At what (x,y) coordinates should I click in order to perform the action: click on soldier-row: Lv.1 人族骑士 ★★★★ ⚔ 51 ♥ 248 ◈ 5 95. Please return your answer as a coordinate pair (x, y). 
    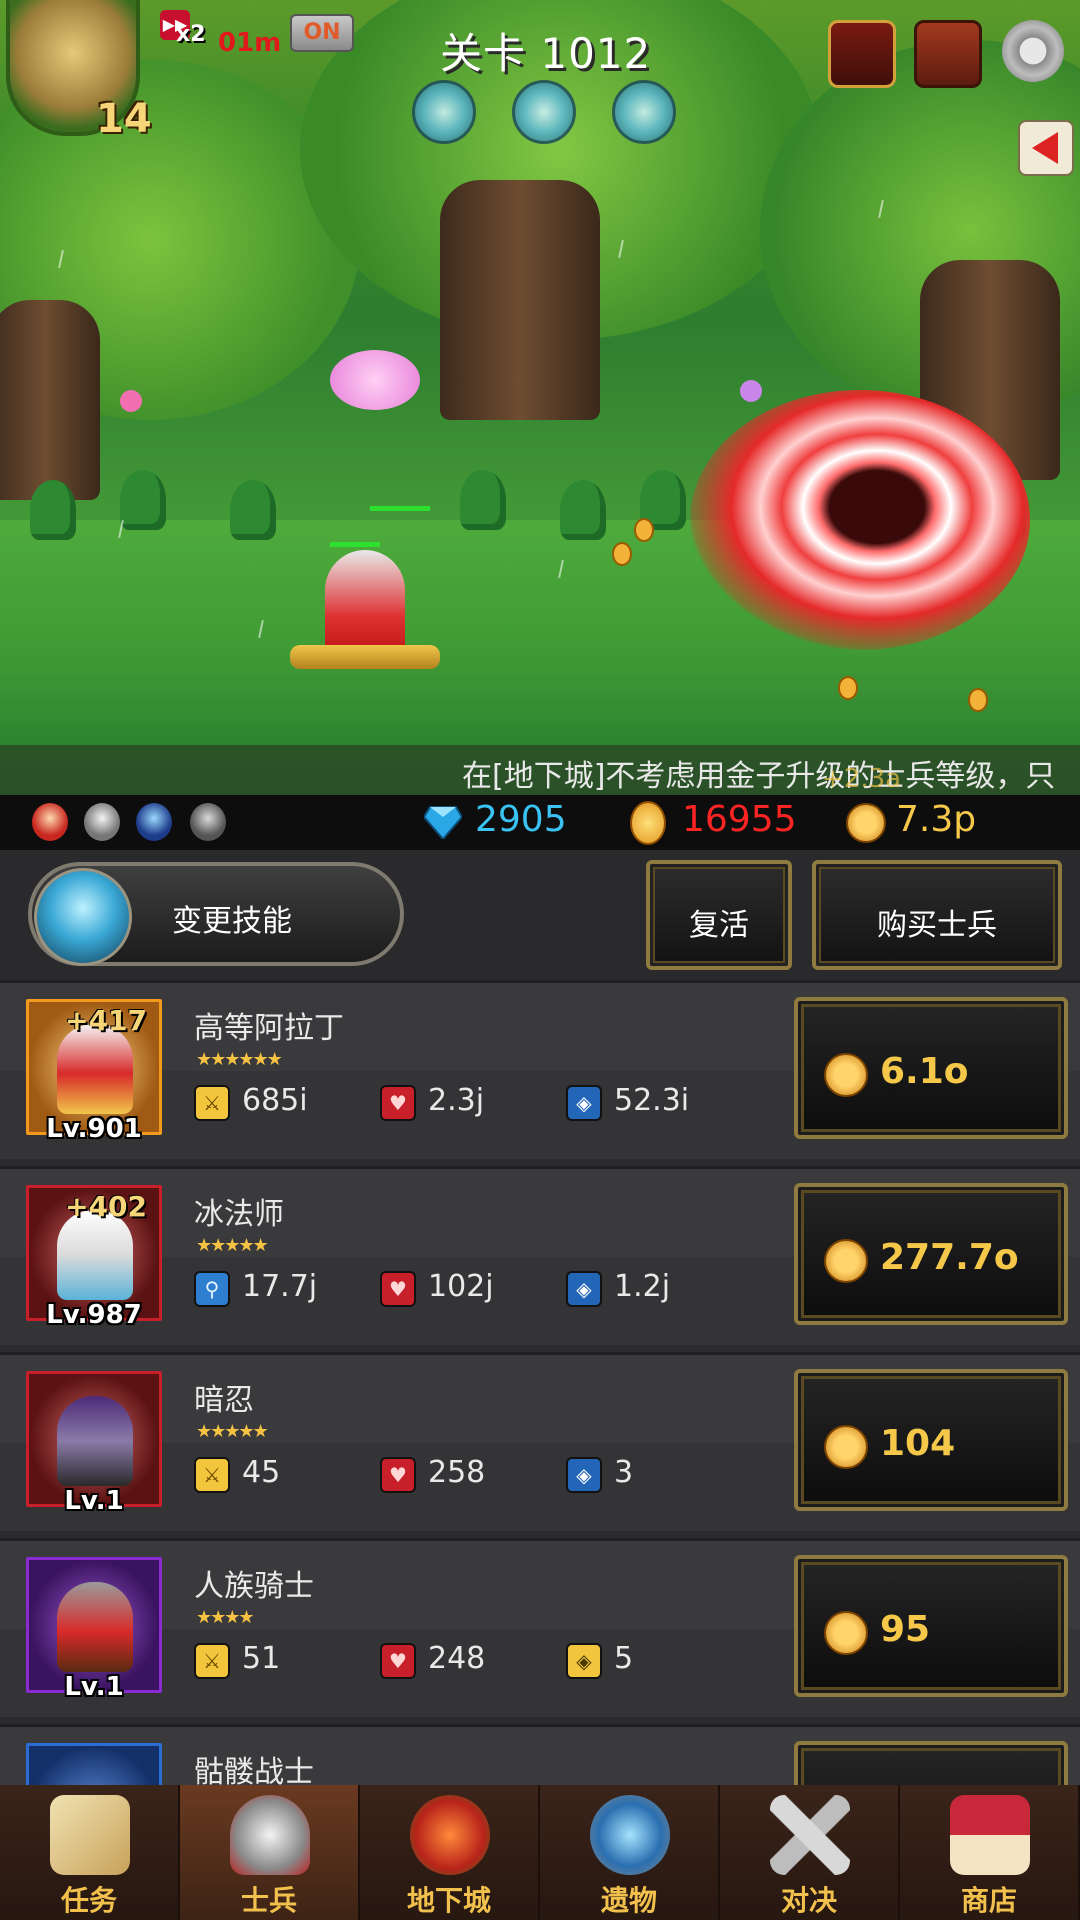
    Looking at the image, I should click on (540, 1627).